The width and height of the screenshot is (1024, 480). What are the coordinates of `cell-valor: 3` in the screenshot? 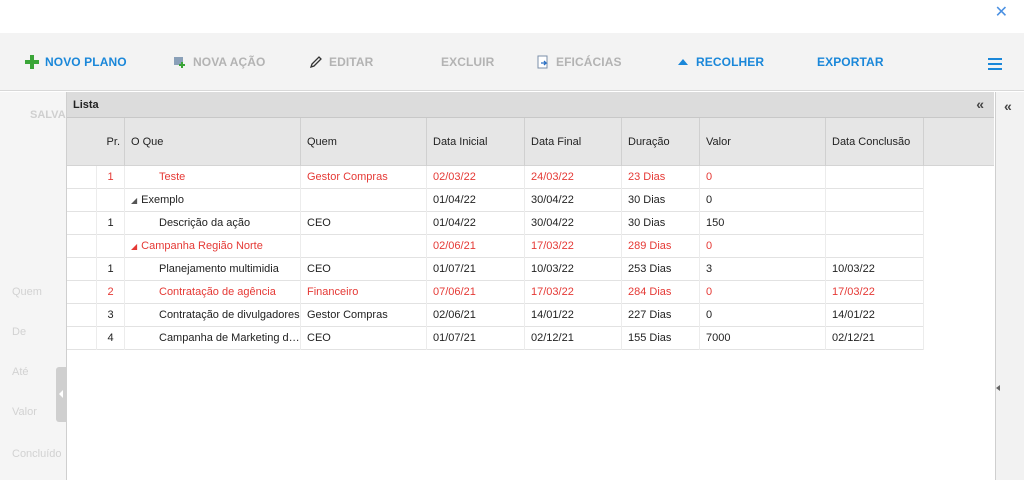 It's located at (763, 269).